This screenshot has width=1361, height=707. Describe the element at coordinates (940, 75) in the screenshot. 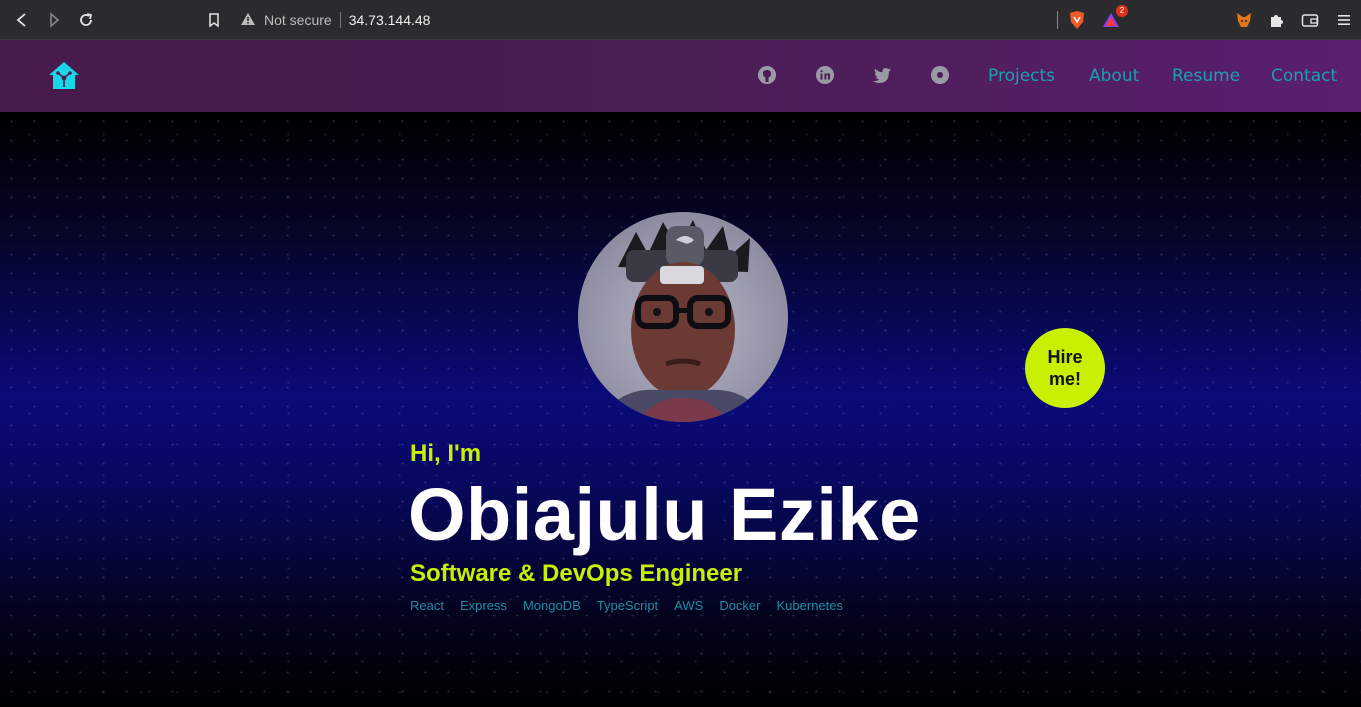

I see `portfolio-icon` at that location.